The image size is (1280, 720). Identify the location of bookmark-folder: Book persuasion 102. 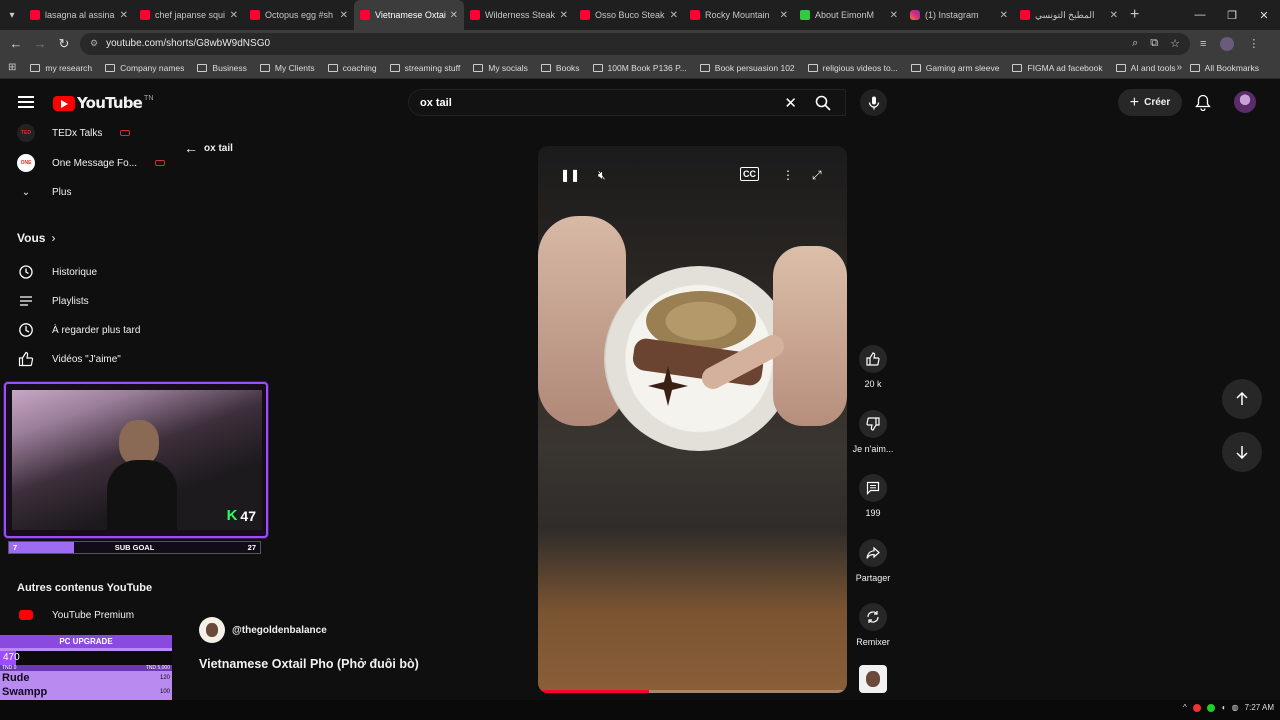
(747, 67).